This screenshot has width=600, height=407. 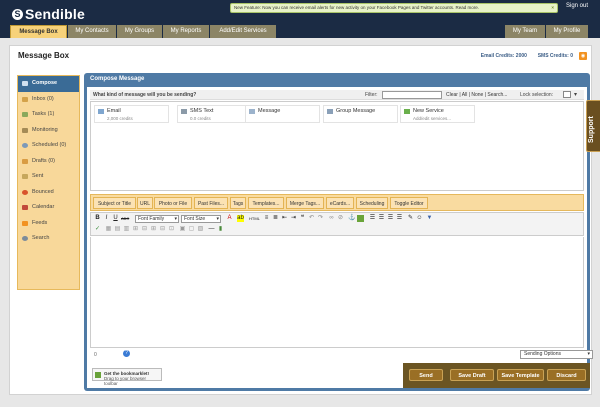 I want to click on link-icon: ∞, so click(x=331, y=218).